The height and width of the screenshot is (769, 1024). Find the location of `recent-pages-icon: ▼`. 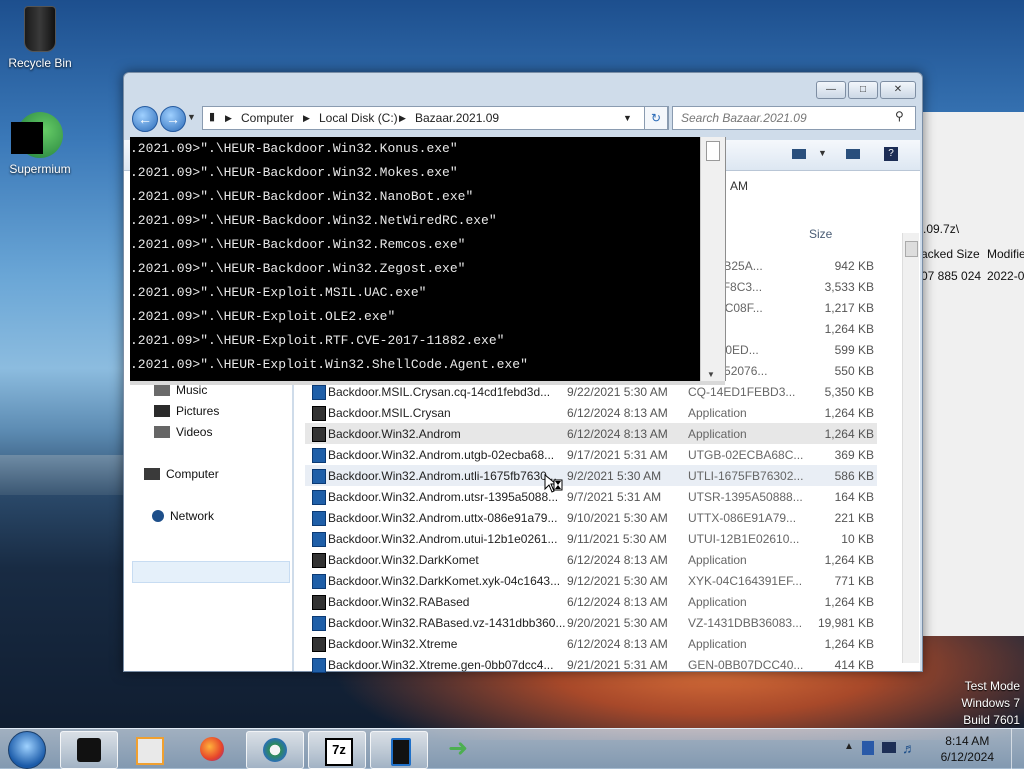

recent-pages-icon: ▼ is located at coordinates (191, 117).